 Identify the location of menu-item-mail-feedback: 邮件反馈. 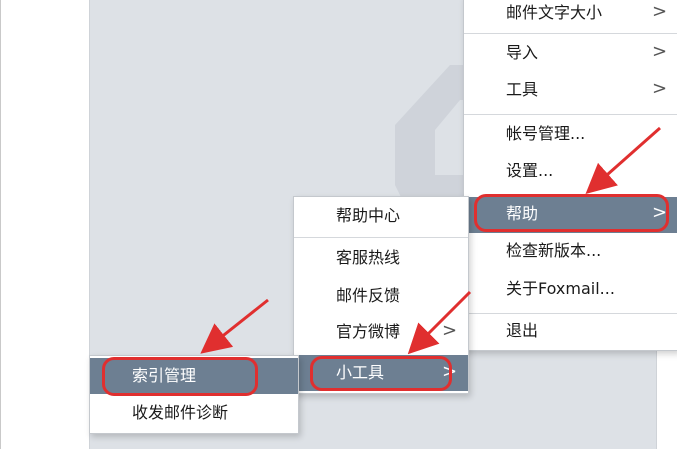
(381, 296).